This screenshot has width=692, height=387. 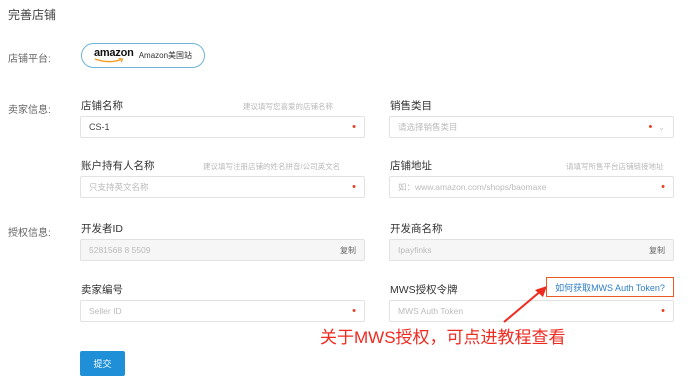 I want to click on developer-name-label: 开发商名称, so click(x=416, y=229).